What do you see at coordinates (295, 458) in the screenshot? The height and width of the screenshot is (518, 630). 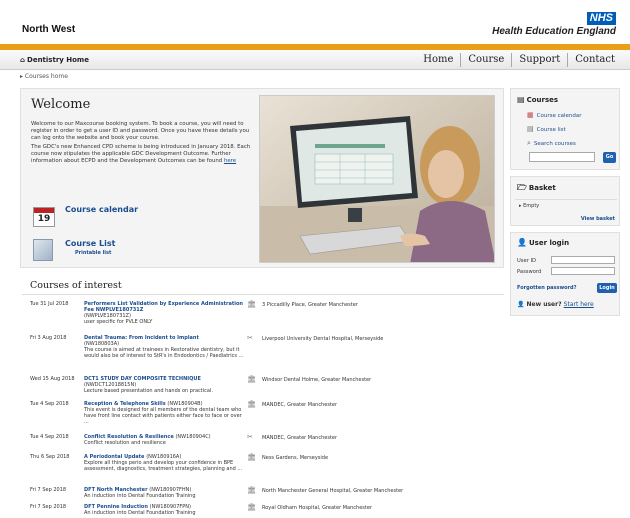 I see `course-location: Ness Gardens, Merseyside` at bounding box center [295, 458].